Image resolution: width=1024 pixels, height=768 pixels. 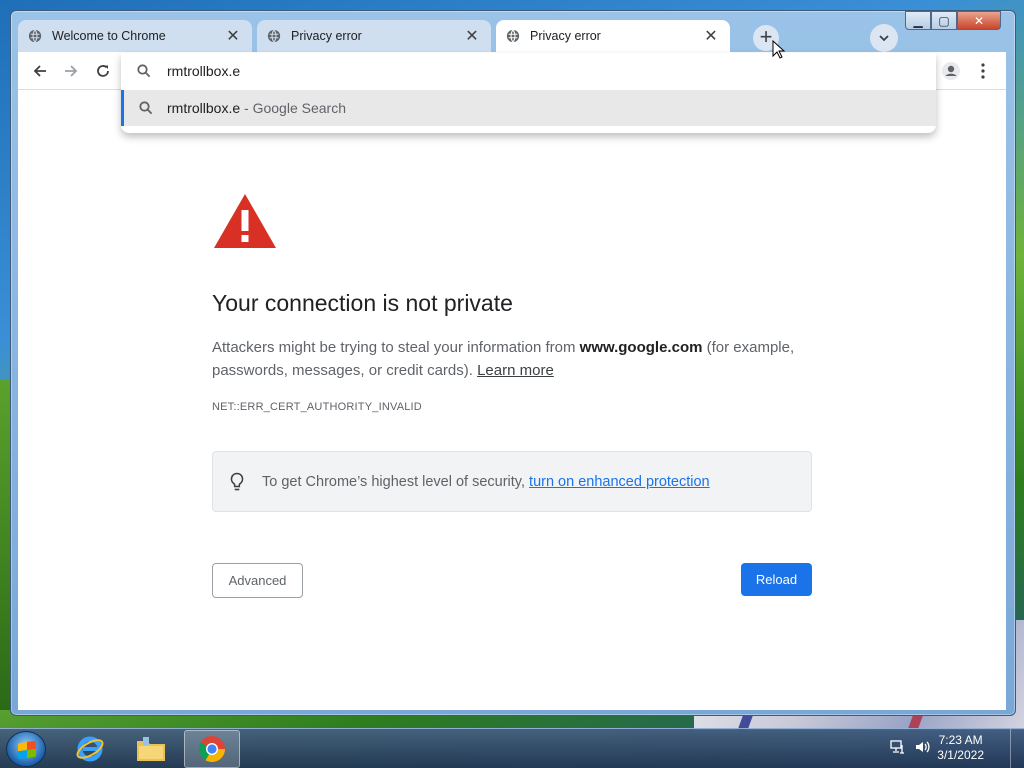 What do you see at coordinates (203, 71) in the screenshot?
I see `omnibox-input: rmtrollbox.e` at bounding box center [203, 71].